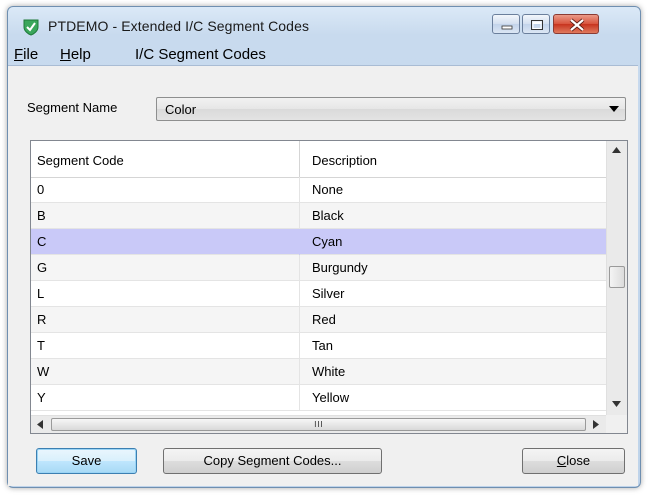  I want to click on window-title: PTDEMO - Extended I/C Segment Codes, so click(179, 26).